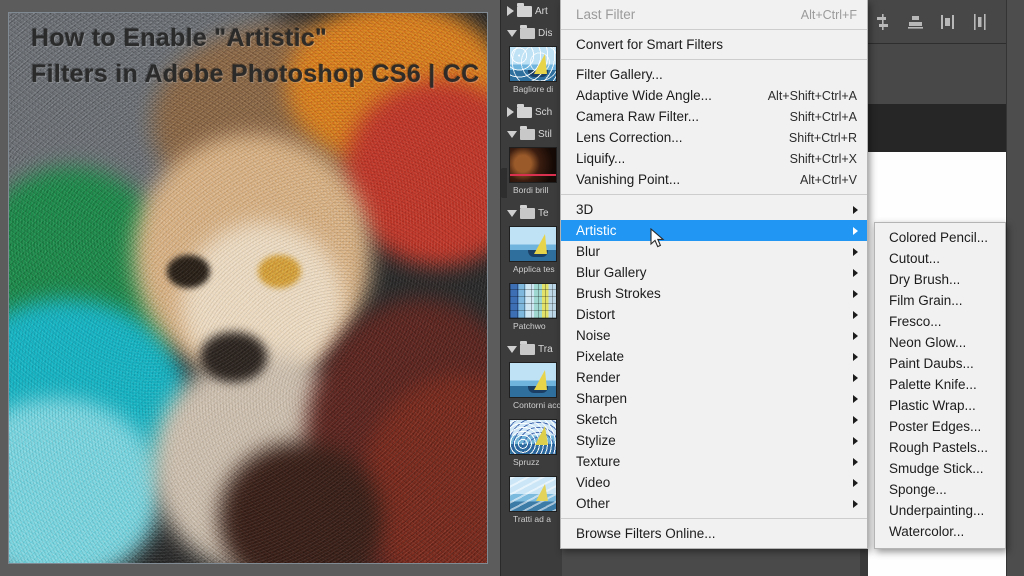 Image resolution: width=1024 pixels, height=576 pixels. What do you see at coordinates (714, 314) in the screenshot?
I see `menu-item-distort: Distort` at bounding box center [714, 314].